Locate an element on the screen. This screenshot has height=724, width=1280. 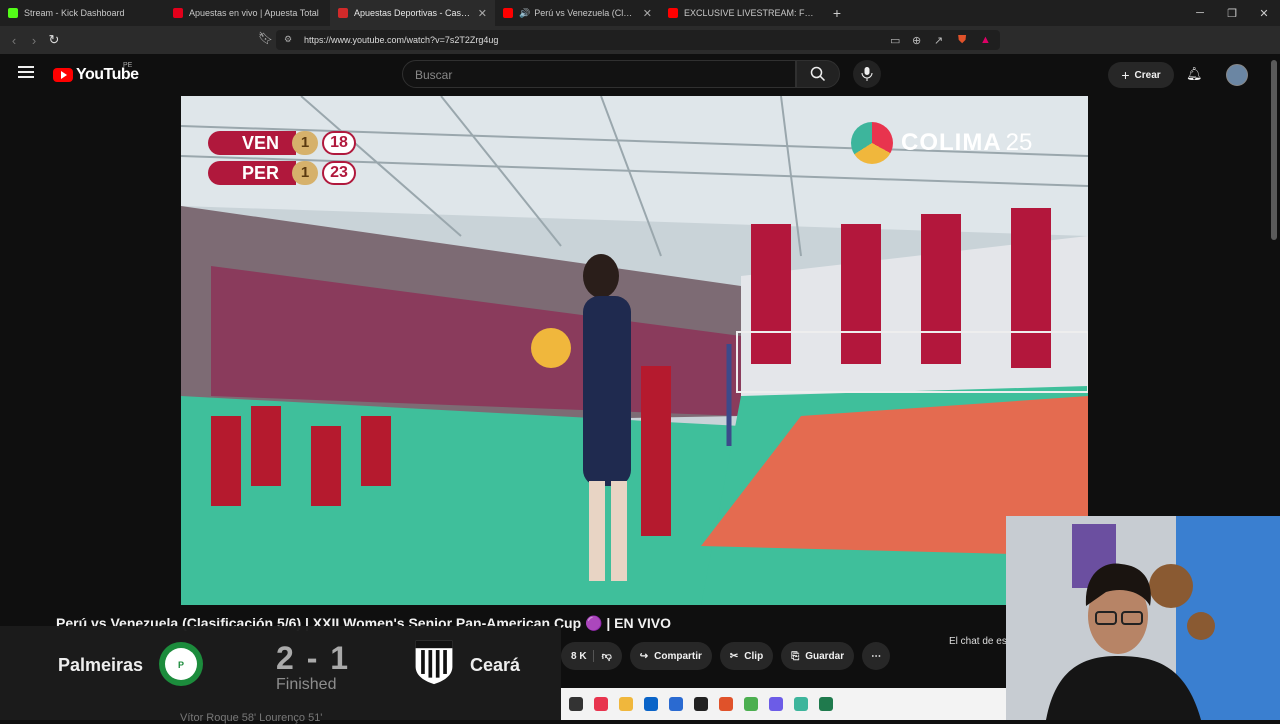
guide-menu-icon is located at coordinates (26, 72).